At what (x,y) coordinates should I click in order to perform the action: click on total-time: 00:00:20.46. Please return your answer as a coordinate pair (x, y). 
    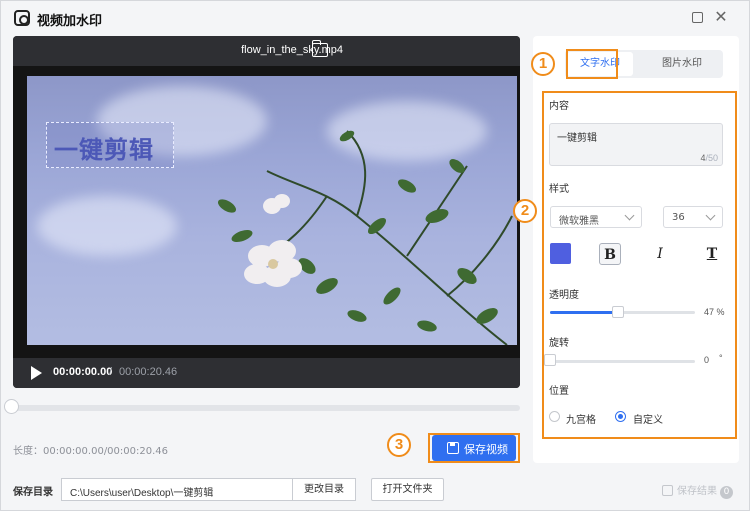
    Looking at the image, I should click on (148, 372).